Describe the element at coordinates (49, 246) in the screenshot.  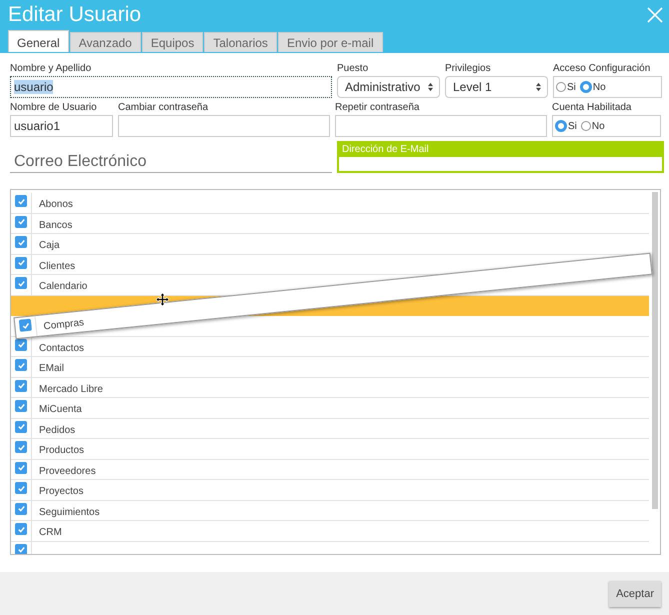
I see `module-name: Caja` at that location.